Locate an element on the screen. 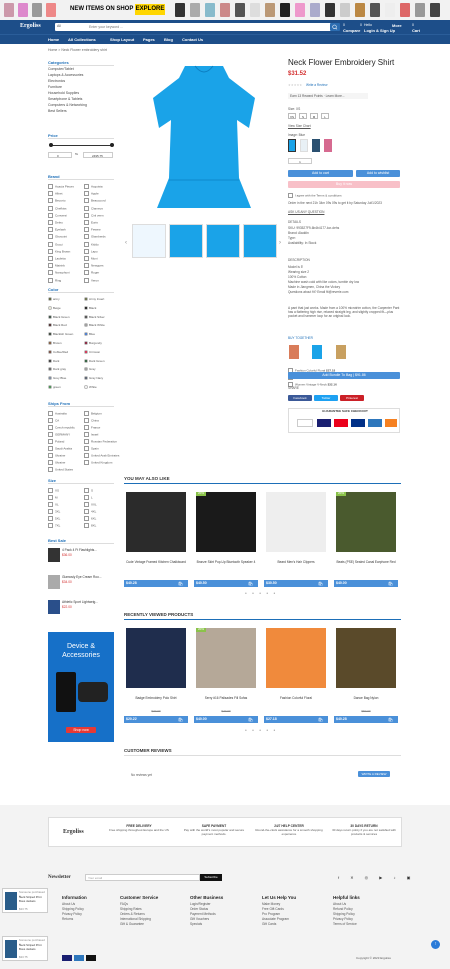  category-item: Furniture is located at coordinates (55, 87).